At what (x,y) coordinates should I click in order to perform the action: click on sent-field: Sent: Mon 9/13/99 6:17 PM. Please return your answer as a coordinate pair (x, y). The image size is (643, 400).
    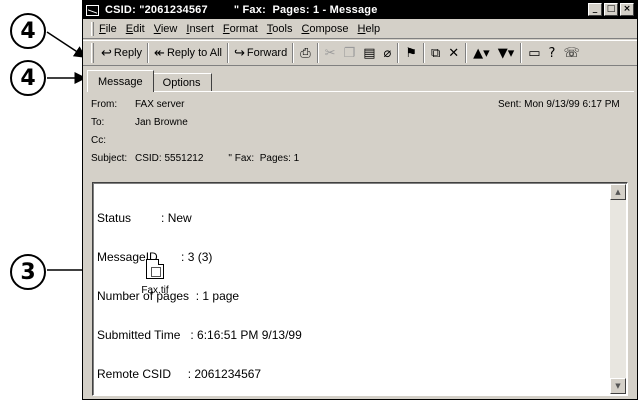
    Looking at the image, I should click on (559, 104).